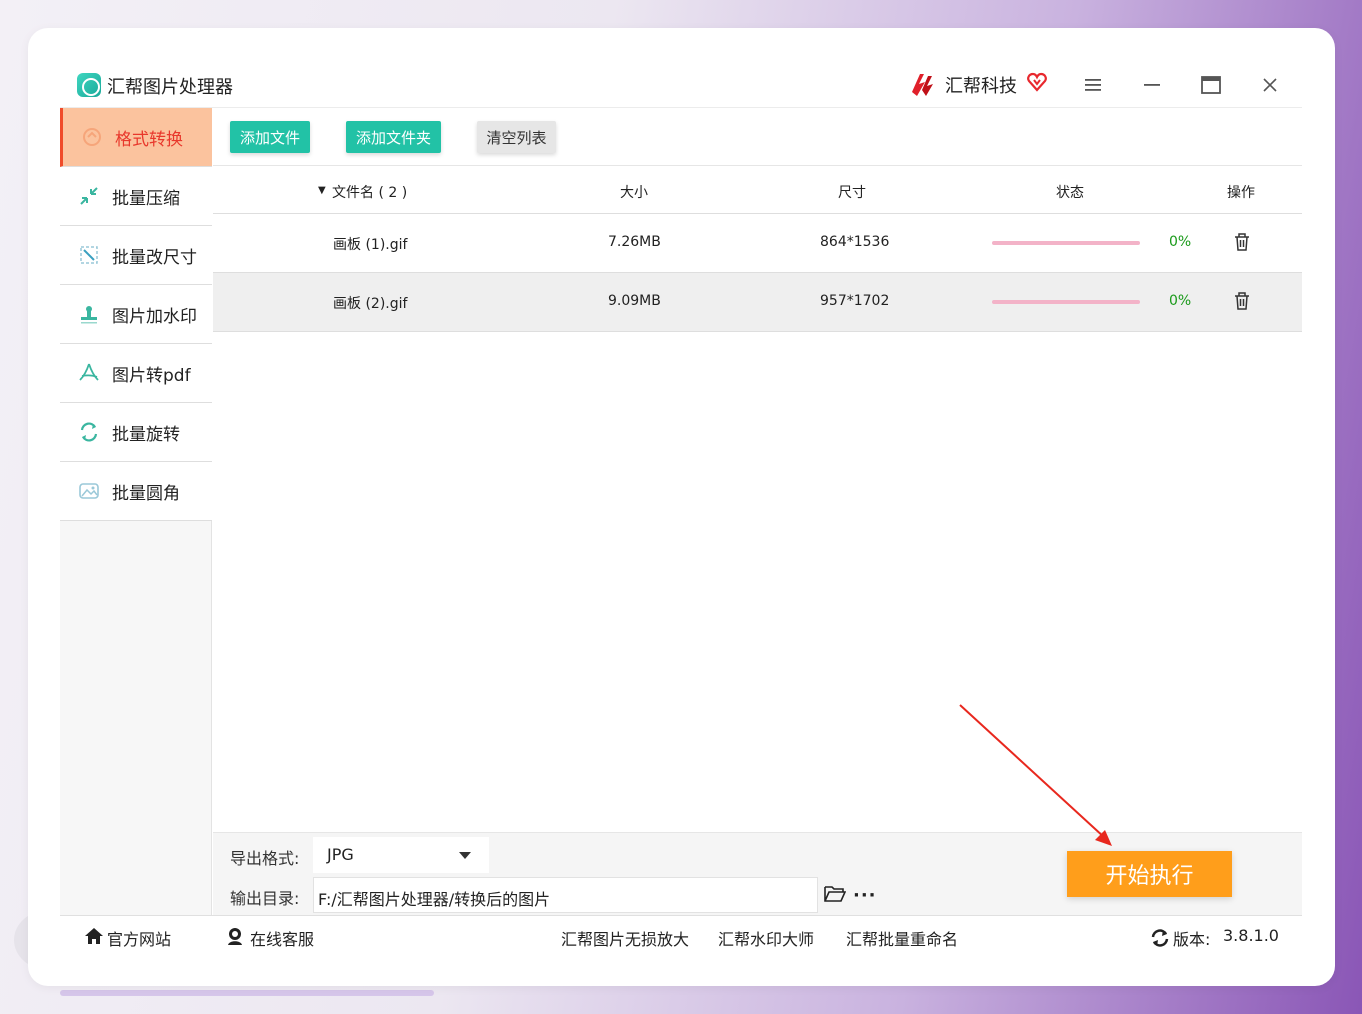  What do you see at coordinates (1035, 775) in the screenshot?
I see `annotation-arrow` at bounding box center [1035, 775].